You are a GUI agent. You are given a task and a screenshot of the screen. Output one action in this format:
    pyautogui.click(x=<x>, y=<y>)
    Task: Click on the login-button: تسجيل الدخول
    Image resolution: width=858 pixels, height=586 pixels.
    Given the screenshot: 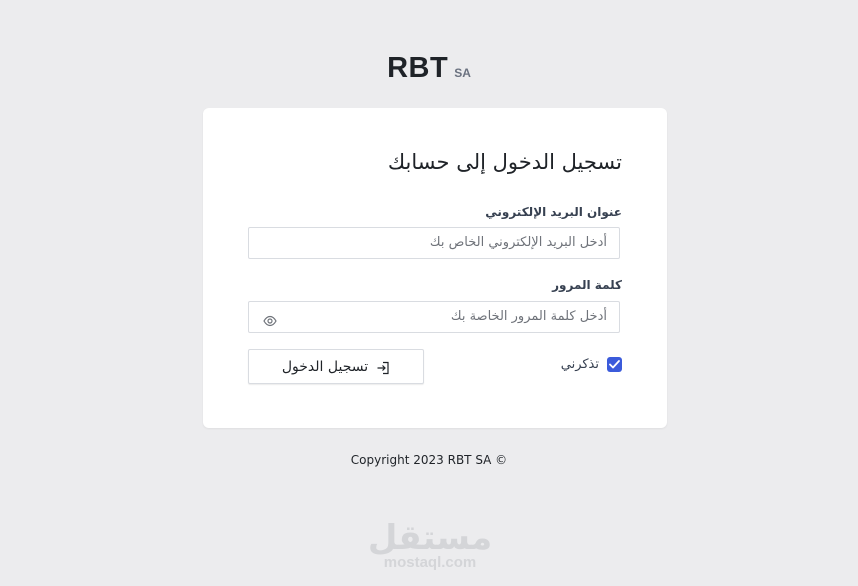 What is the action you would take?
    pyautogui.click(x=336, y=366)
    